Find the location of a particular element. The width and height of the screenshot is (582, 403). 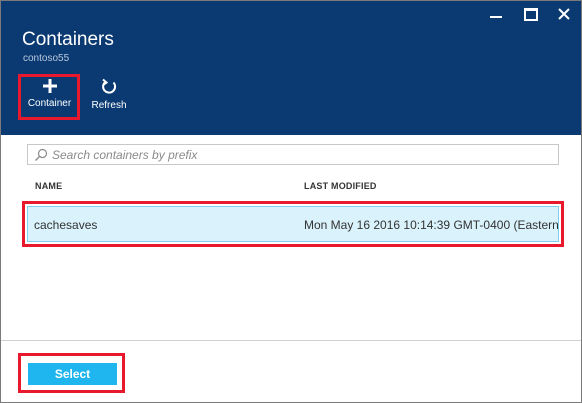

add-container-button: Container is located at coordinates (49, 98).